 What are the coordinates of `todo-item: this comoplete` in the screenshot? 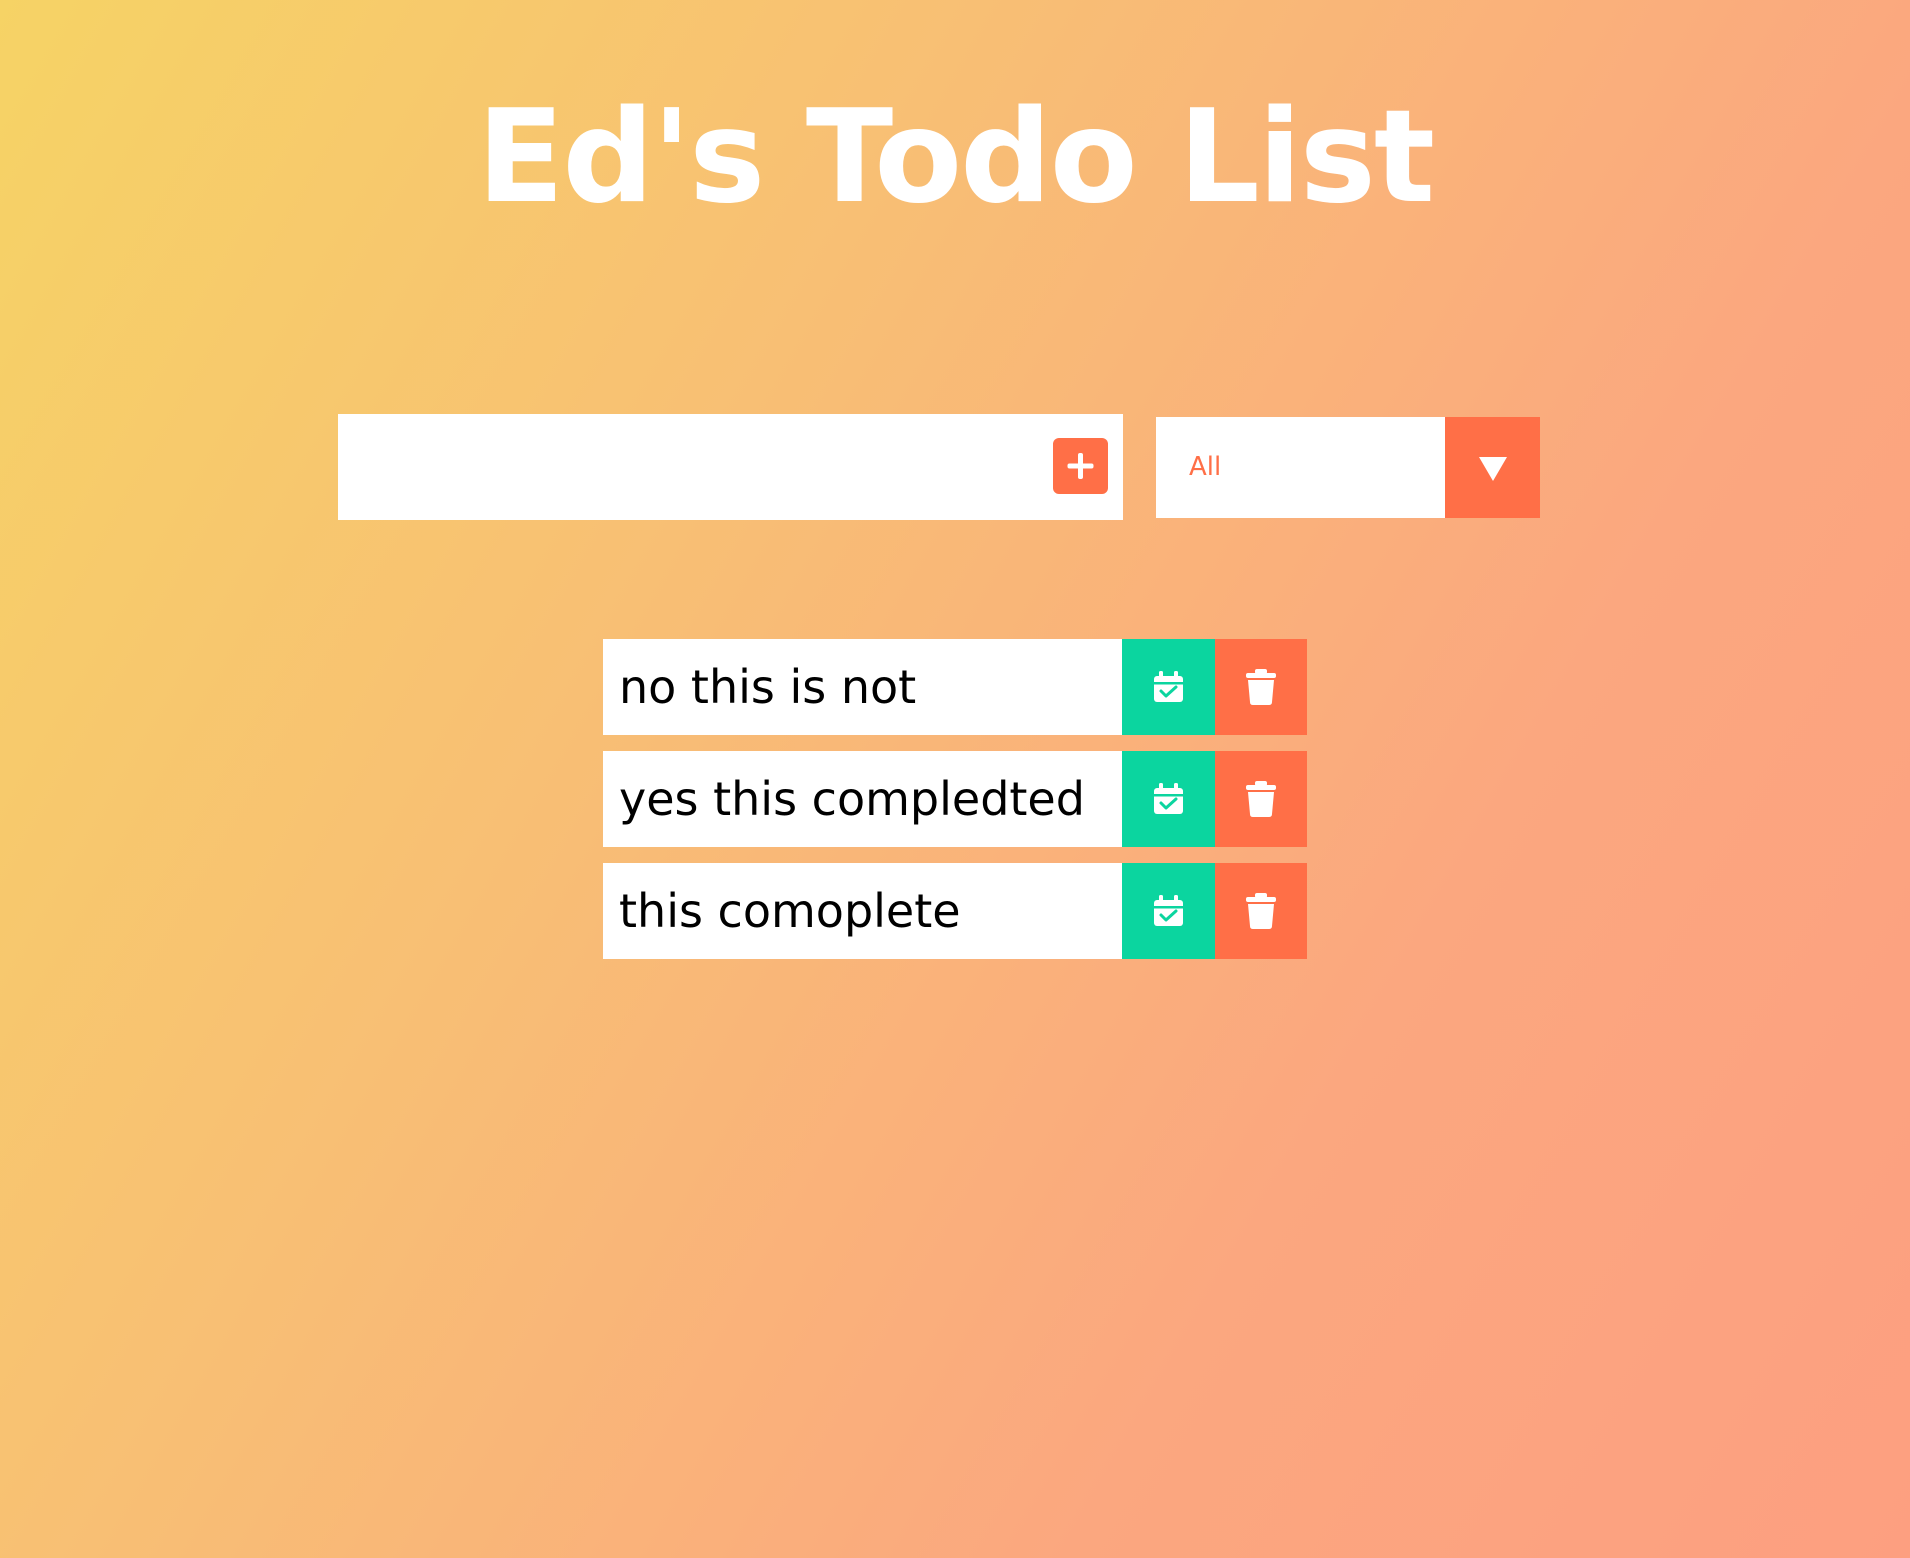 It's located at (955, 911).